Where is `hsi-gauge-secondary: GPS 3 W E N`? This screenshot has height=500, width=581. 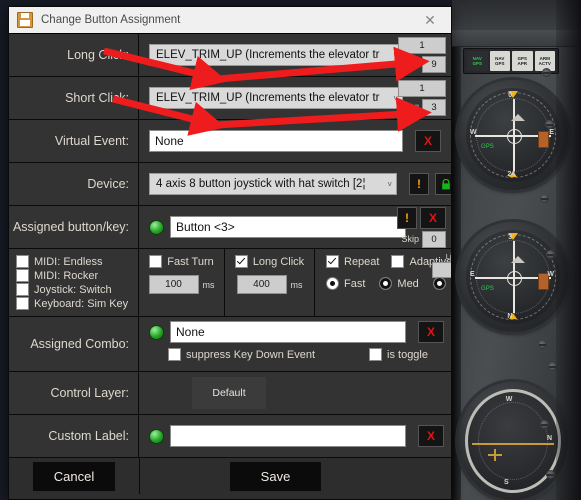
hsi-gauge-secondary: GPS 3 W E N is located at coordinates (513, 277).